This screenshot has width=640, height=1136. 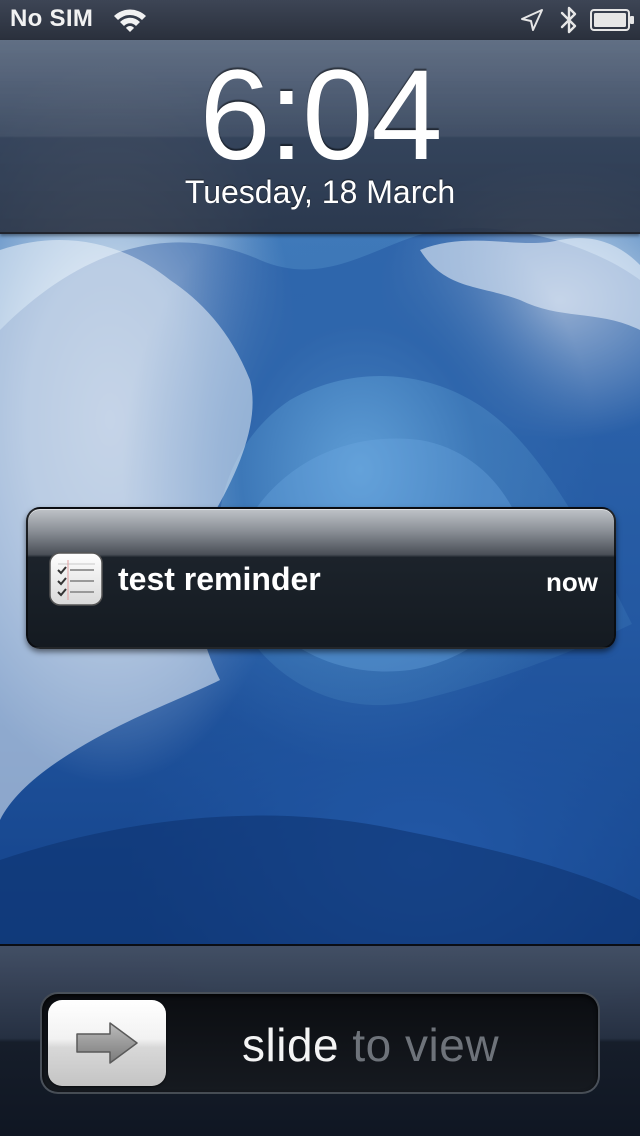 I want to click on wifi-icon, so click(x=130, y=20).